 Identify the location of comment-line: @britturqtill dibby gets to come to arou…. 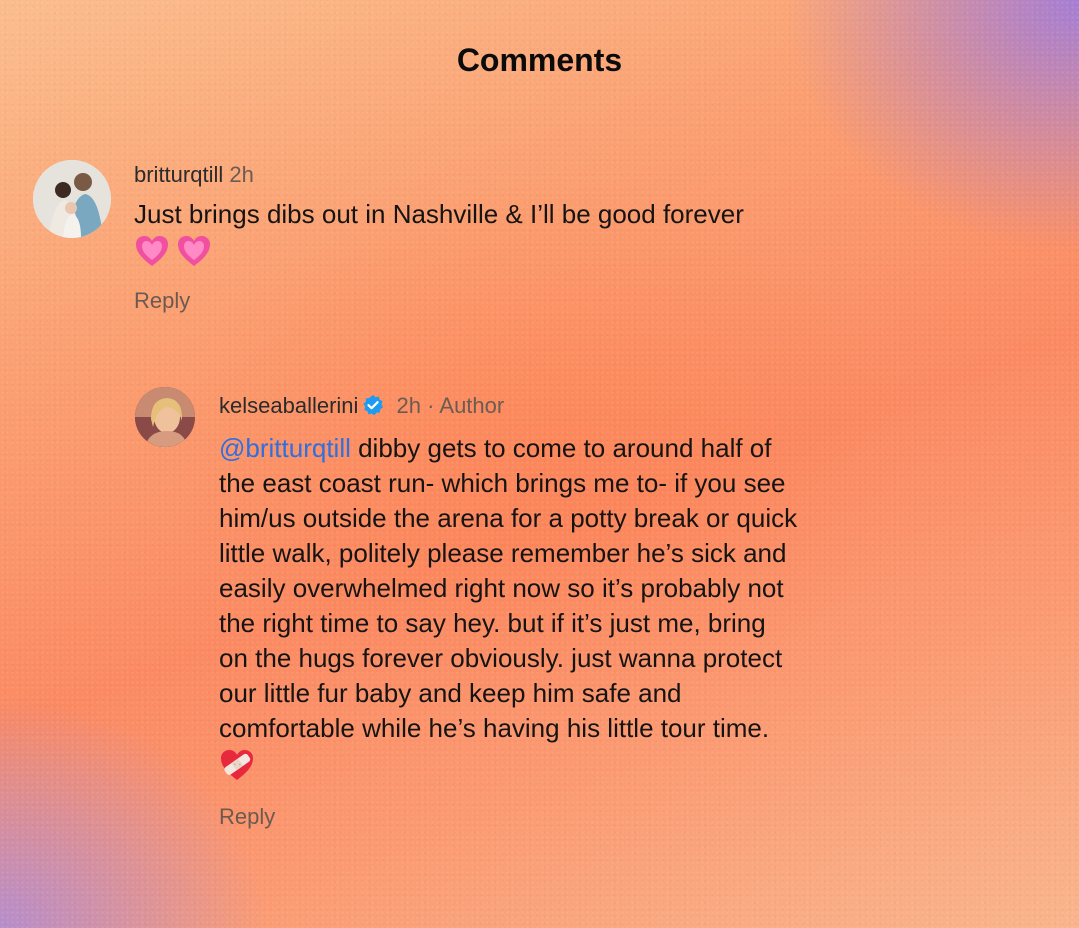
(589, 448).